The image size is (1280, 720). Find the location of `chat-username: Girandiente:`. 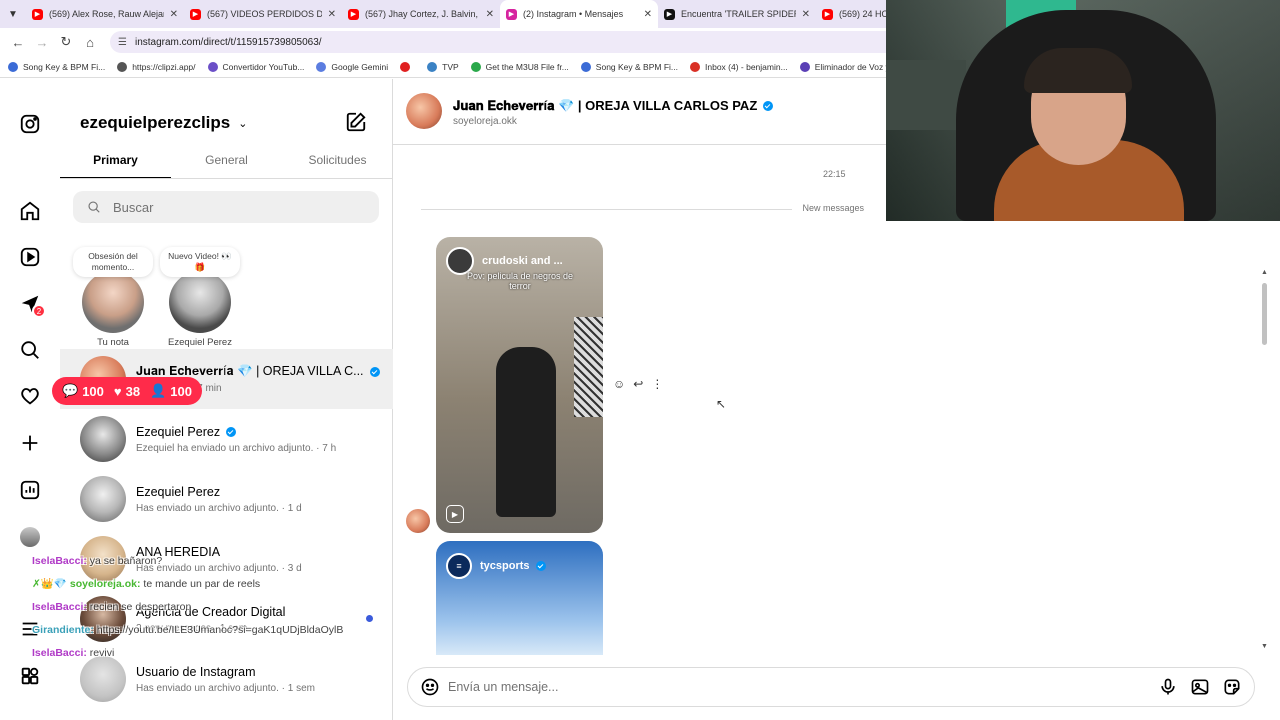

chat-username: Girandiente: is located at coordinates (63, 630).